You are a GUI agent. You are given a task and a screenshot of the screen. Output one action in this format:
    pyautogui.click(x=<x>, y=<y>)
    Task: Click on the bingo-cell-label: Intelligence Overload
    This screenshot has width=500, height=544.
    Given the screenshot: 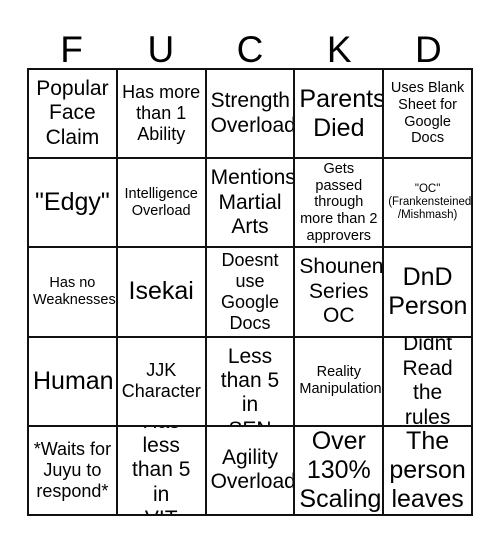 What is the action you would take?
    pyautogui.click(x=161, y=202)
    